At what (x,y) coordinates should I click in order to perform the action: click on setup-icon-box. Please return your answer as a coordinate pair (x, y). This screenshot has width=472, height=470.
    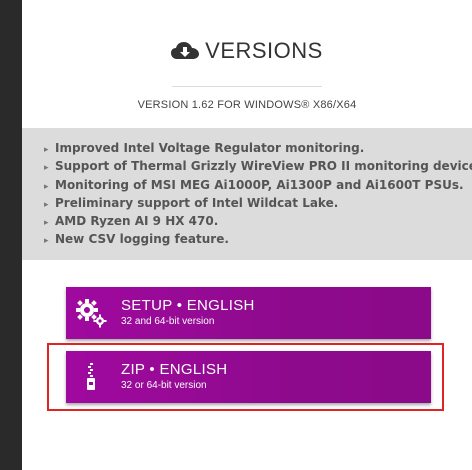
    Looking at the image, I should click on (91, 313).